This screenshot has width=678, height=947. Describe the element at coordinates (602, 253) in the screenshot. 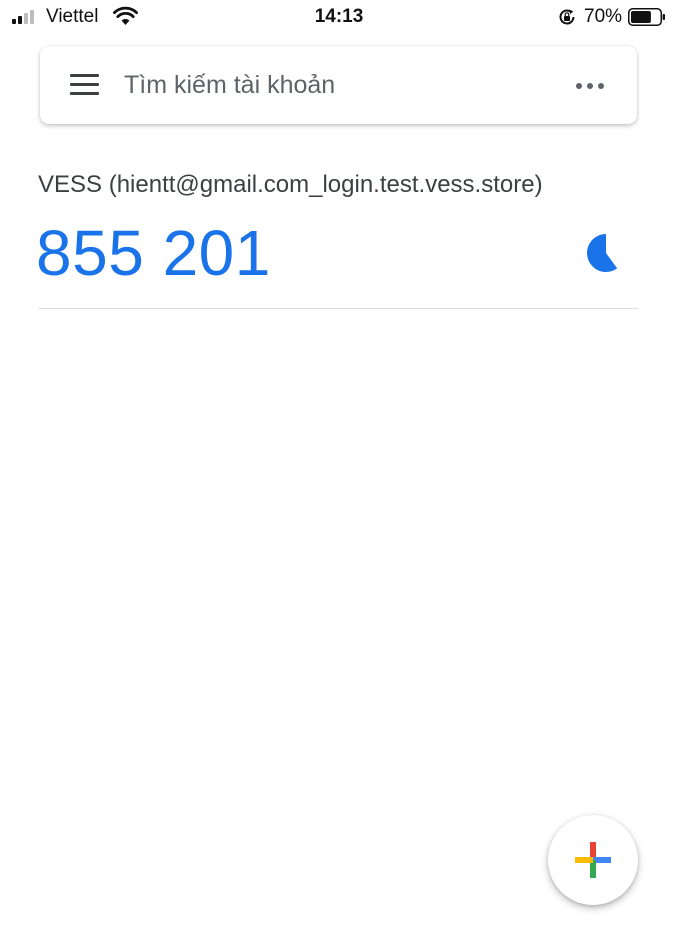

I see `countdown-timer-icon` at that location.